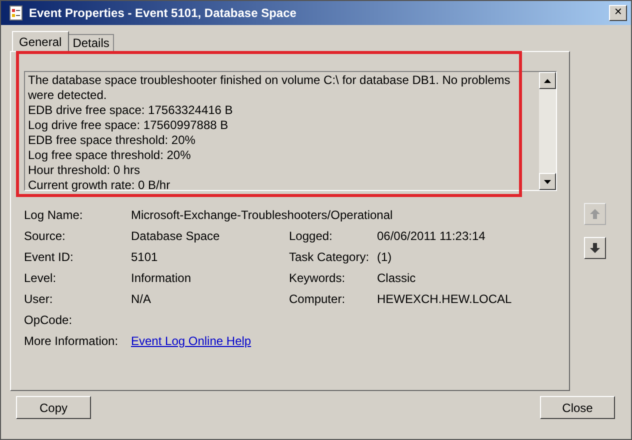 The image size is (632, 440). Describe the element at coordinates (618, 13) in the screenshot. I see `close-button: ✕` at that location.